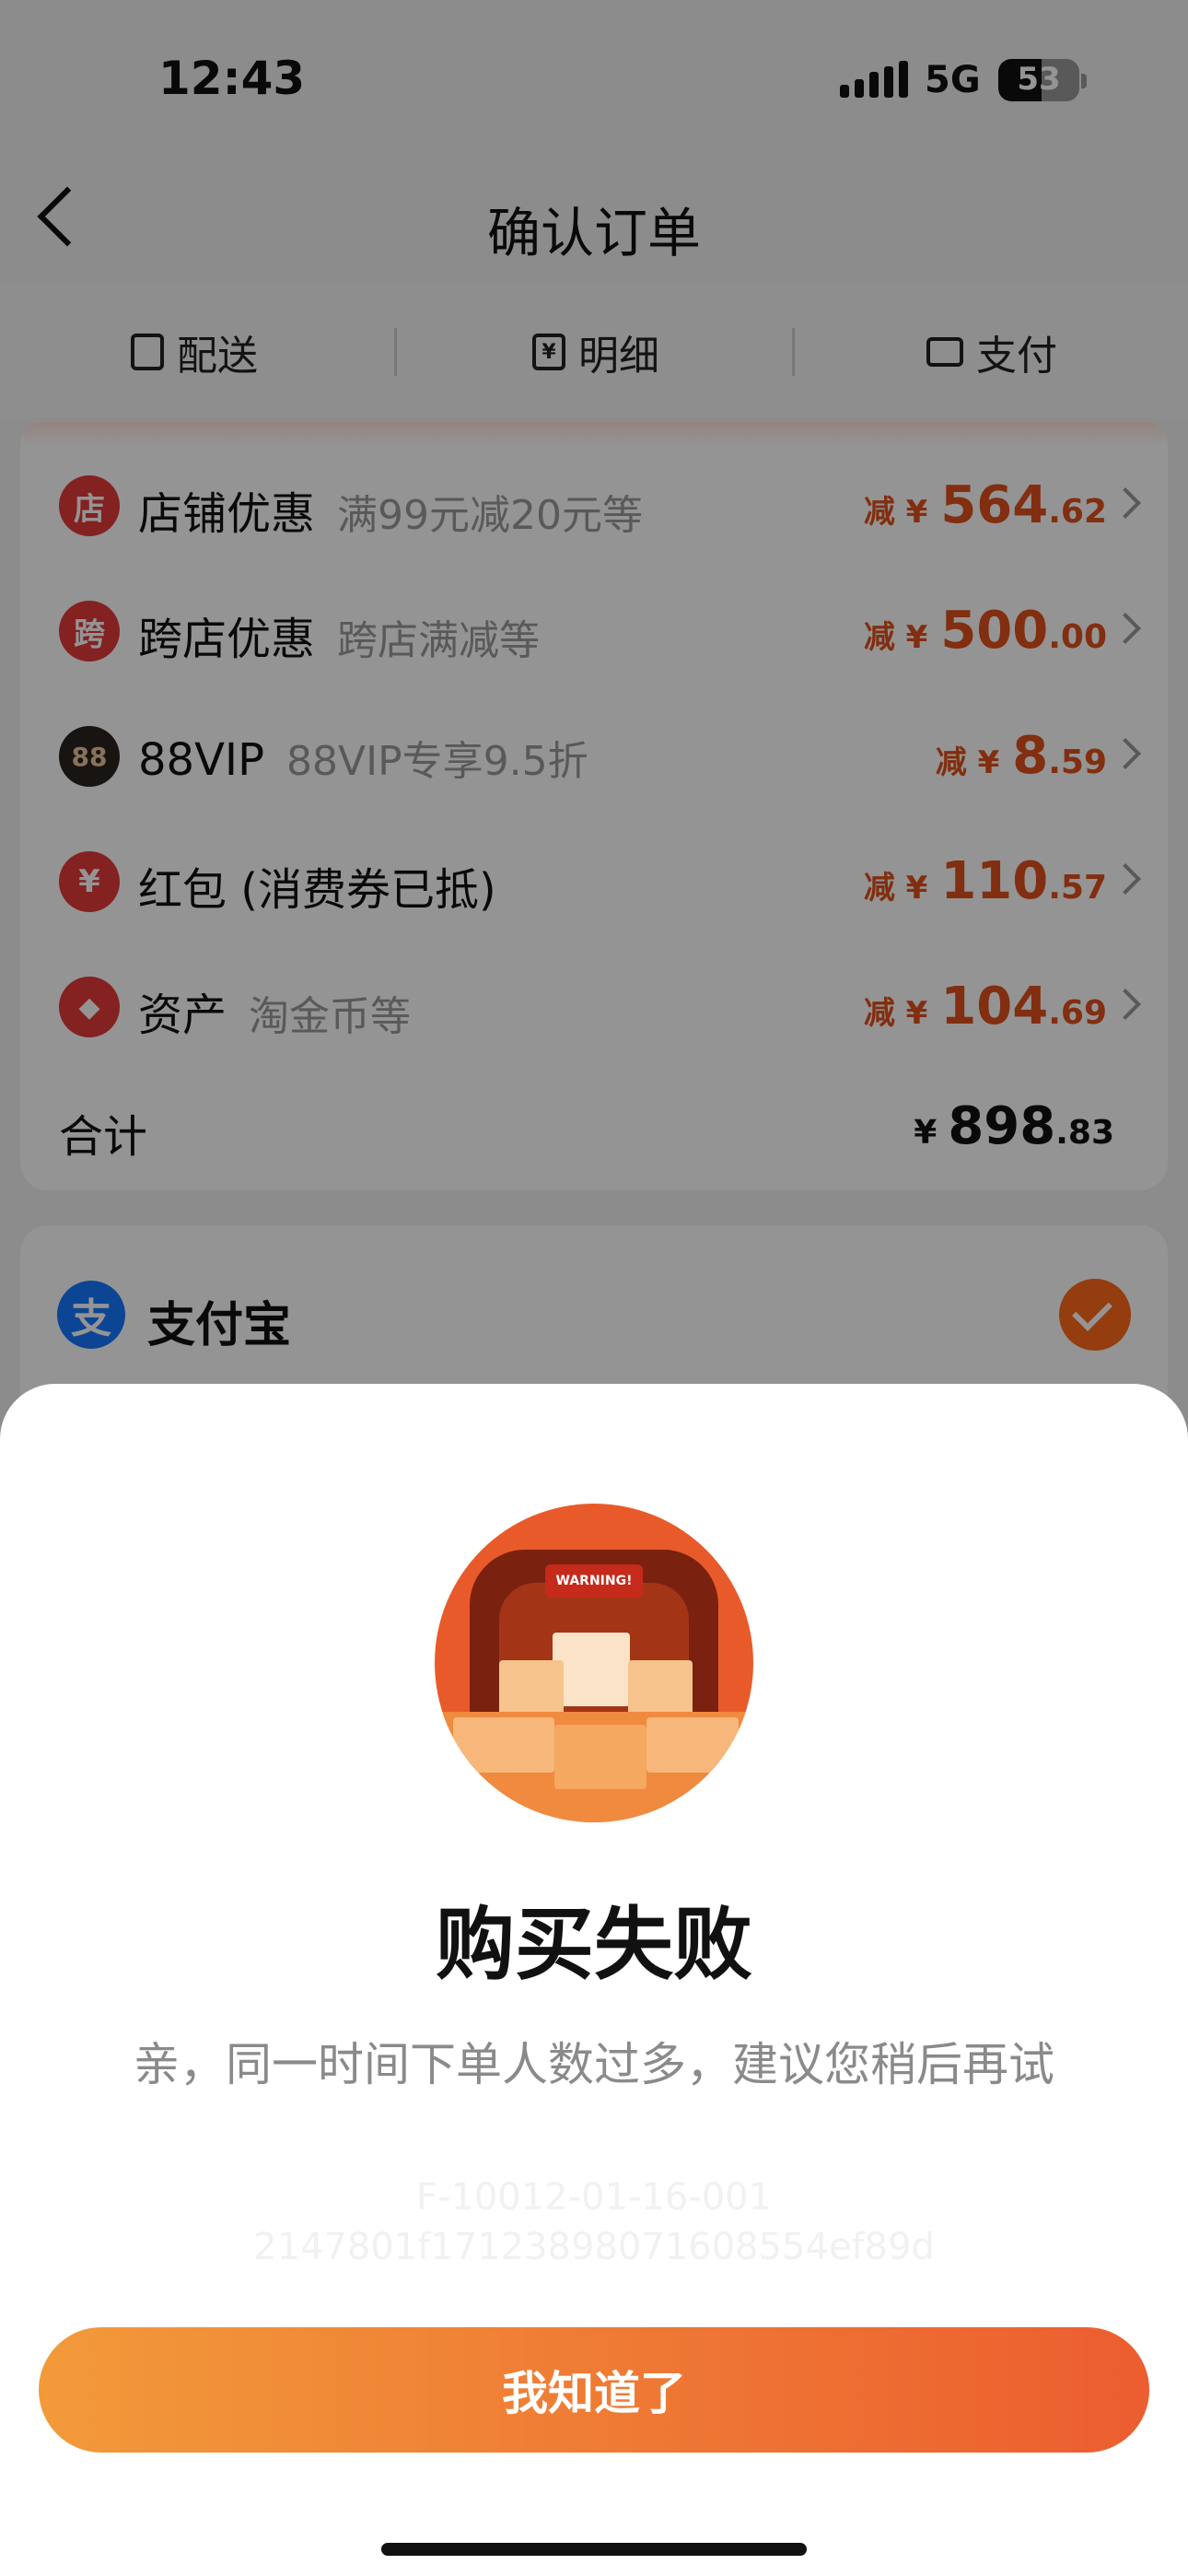 Image resolution: width=1188 pixels, height=2576 pixels. Describe the element at coordinates (594, 2247) in the screenshot. I see `trace-id: 2147801f1712389807160855​4ef89d` at that location.